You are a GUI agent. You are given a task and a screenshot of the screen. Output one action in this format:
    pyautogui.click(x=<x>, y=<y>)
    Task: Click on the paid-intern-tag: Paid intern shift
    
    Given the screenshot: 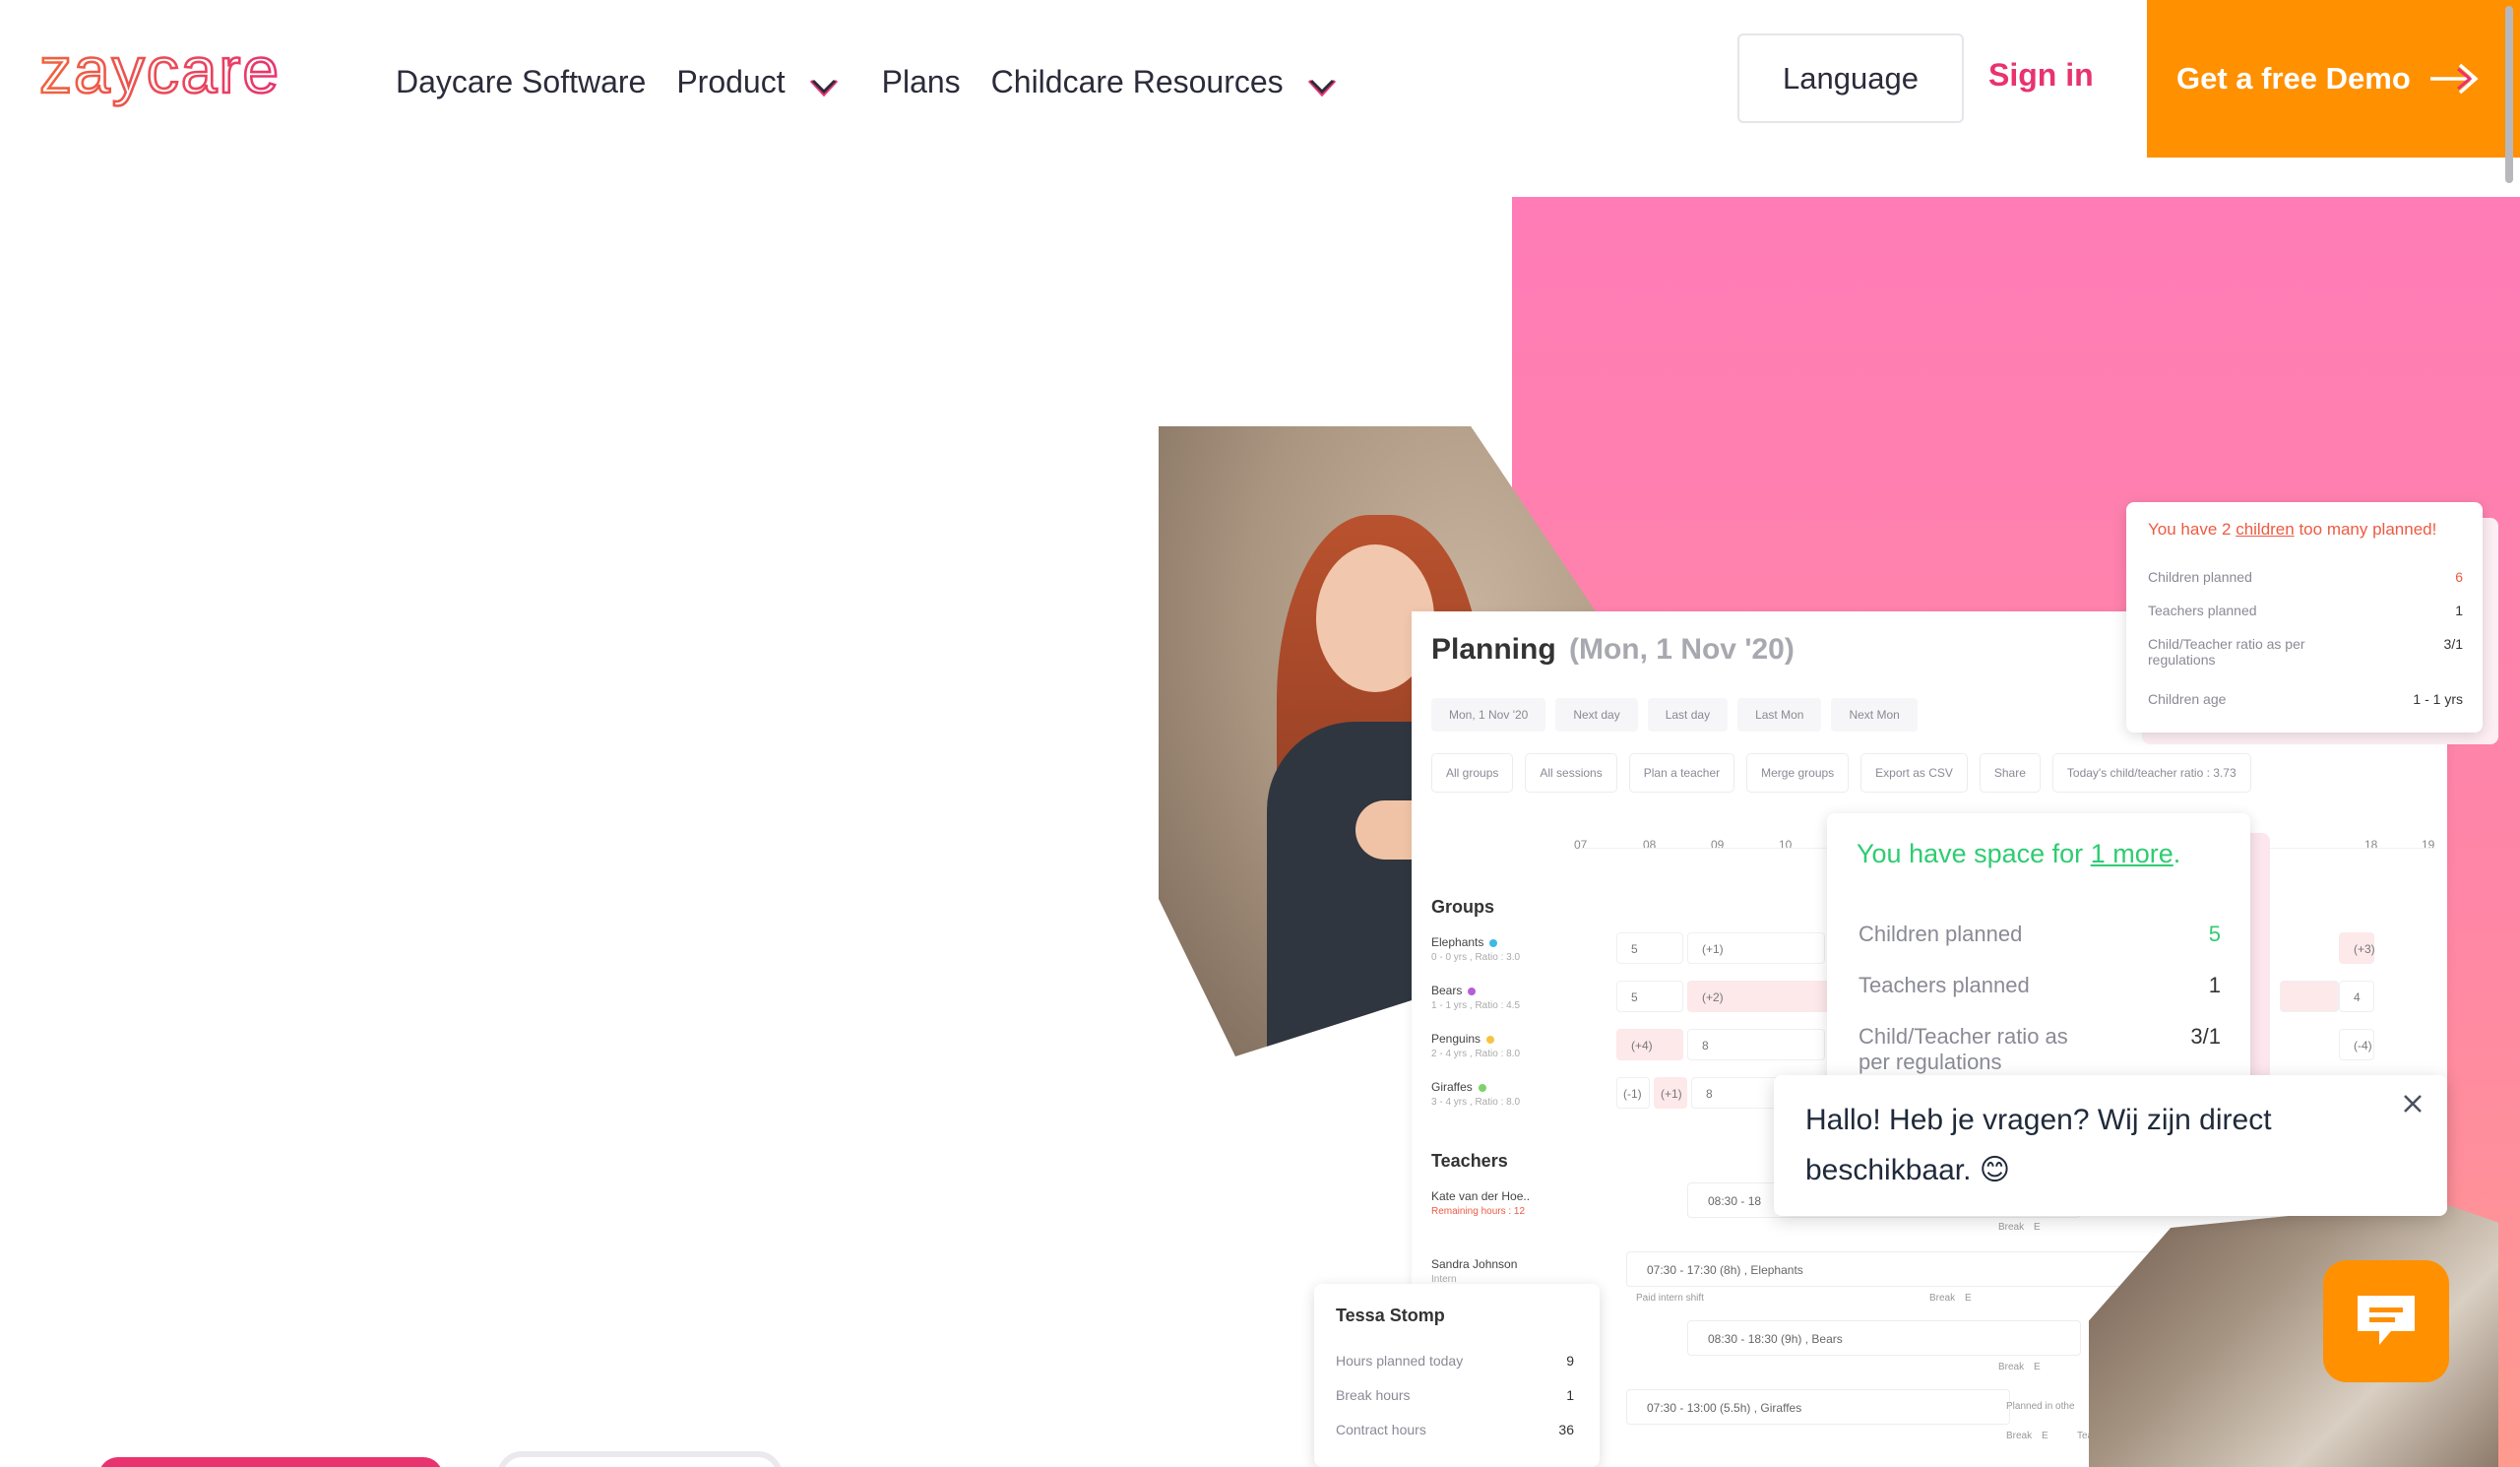 What is the action you would take?
    pyautogui.click(x=1670, y=1298)
    